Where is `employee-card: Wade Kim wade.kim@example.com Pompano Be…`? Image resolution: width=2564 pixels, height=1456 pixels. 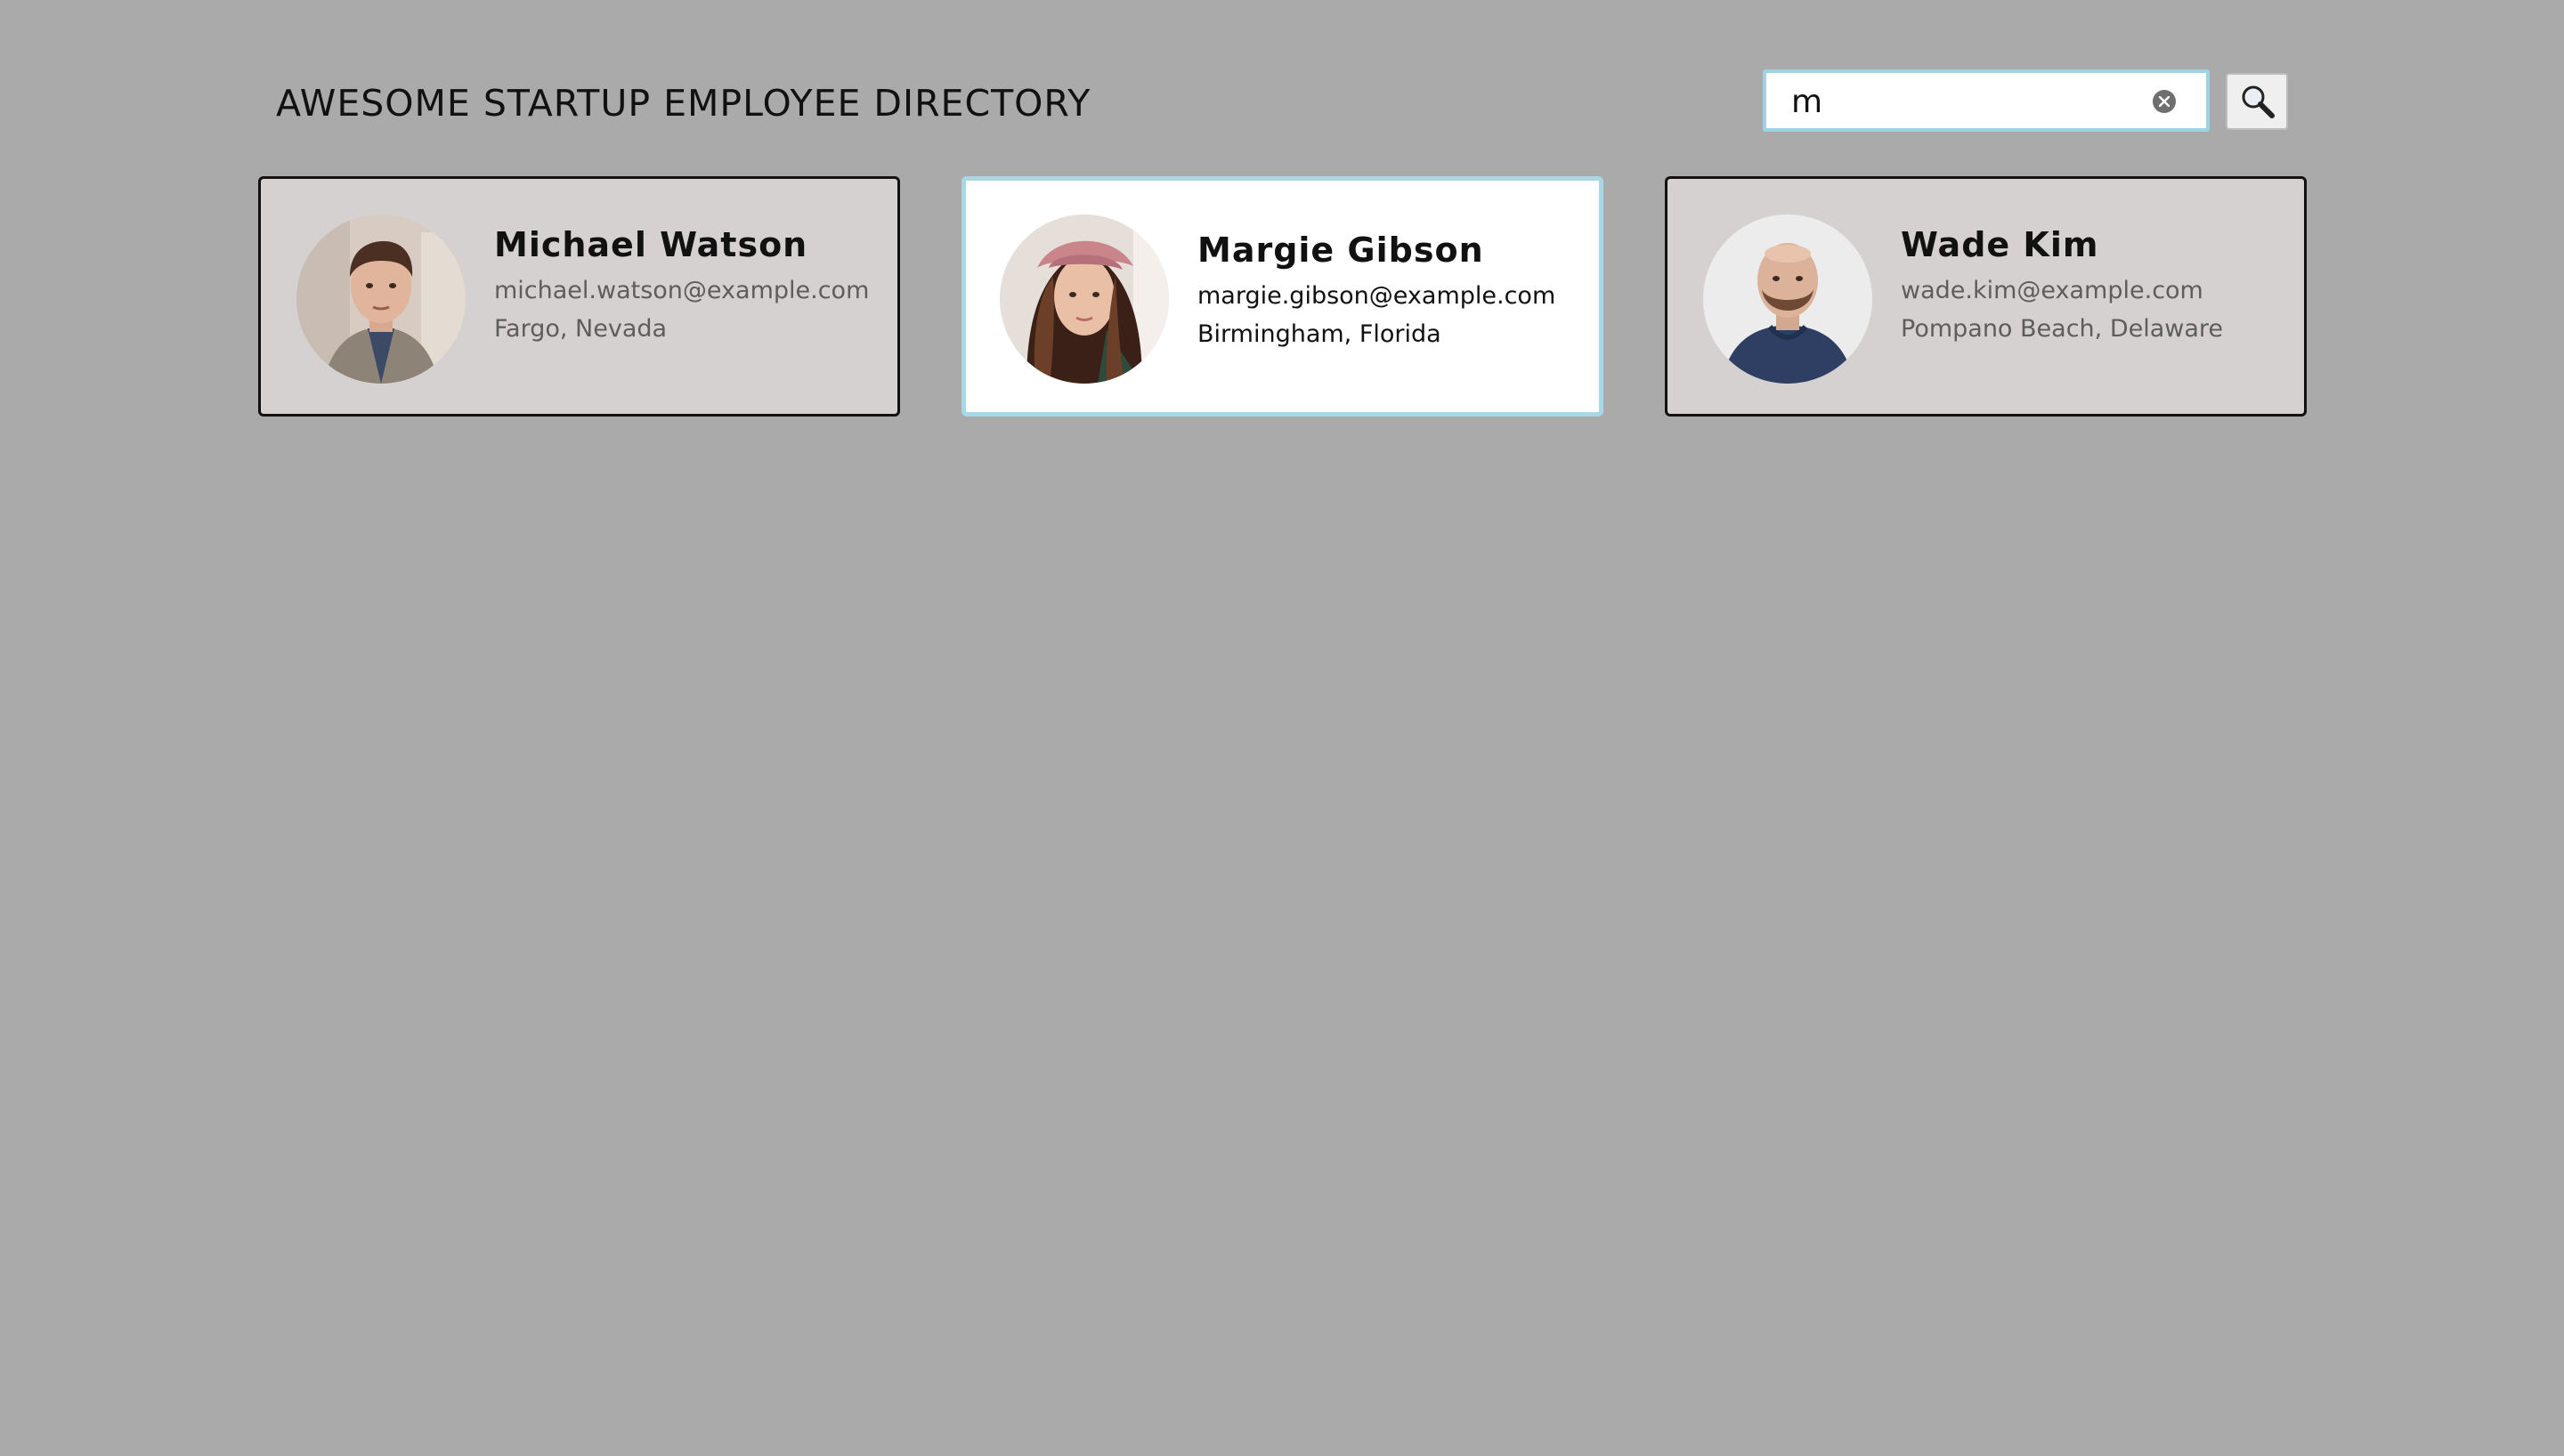
employee-card: Wade Kim wade.kim@example.com Pompano Be… is located at coordinates (1986, 296).